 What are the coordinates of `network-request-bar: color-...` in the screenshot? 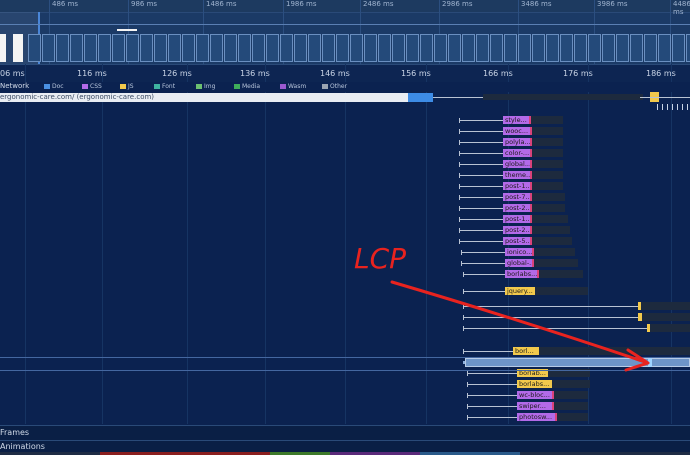 It's located at (516, 153).